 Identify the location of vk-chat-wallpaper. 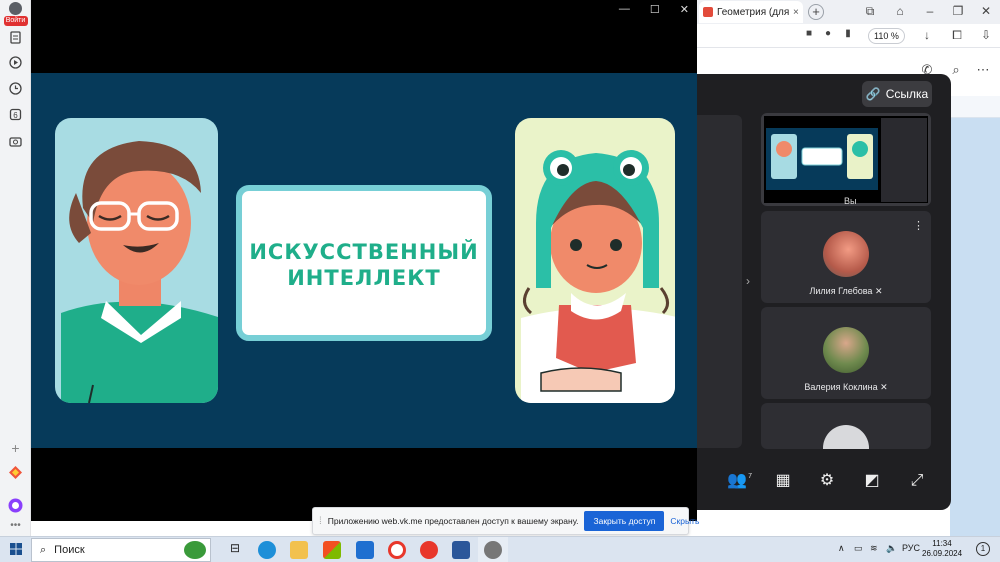
(975, 316).